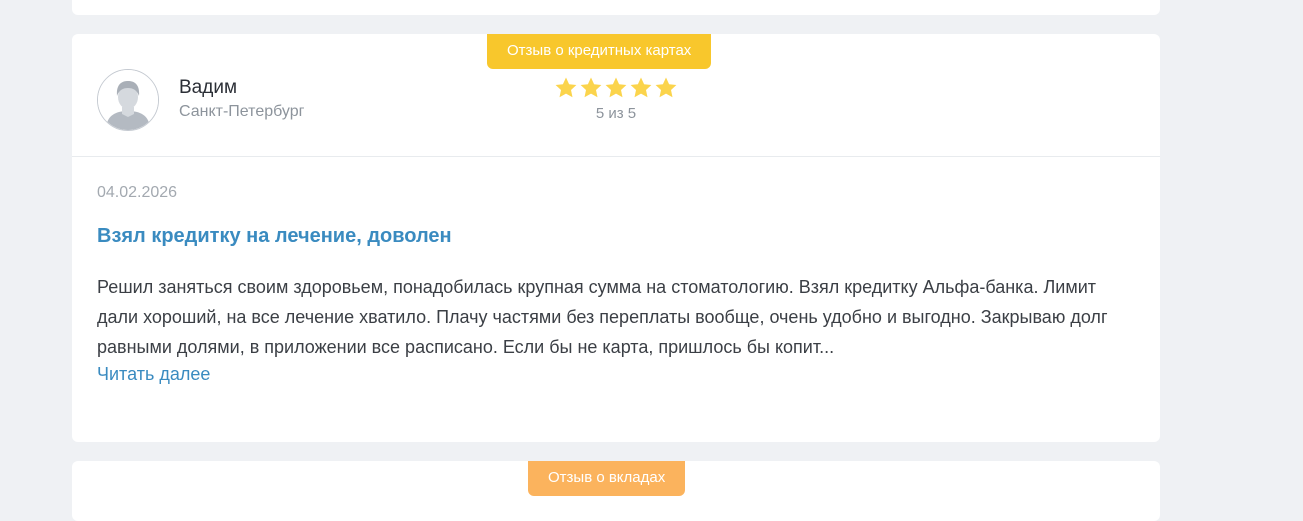  Describe the element at coordinates (616, 113) in the screenshot. I see `rating-text: 5 из 5` at that location.